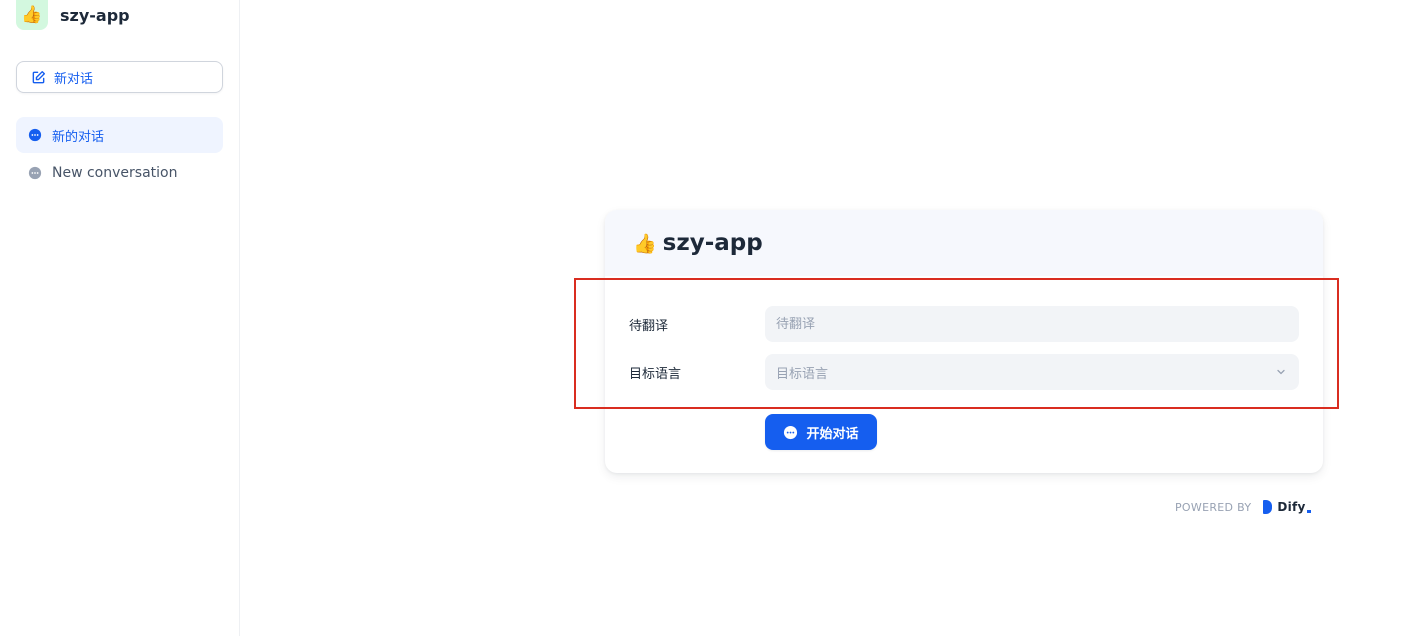  I want to click on powered-by-text: POWERED BY, so click(1213, 507).